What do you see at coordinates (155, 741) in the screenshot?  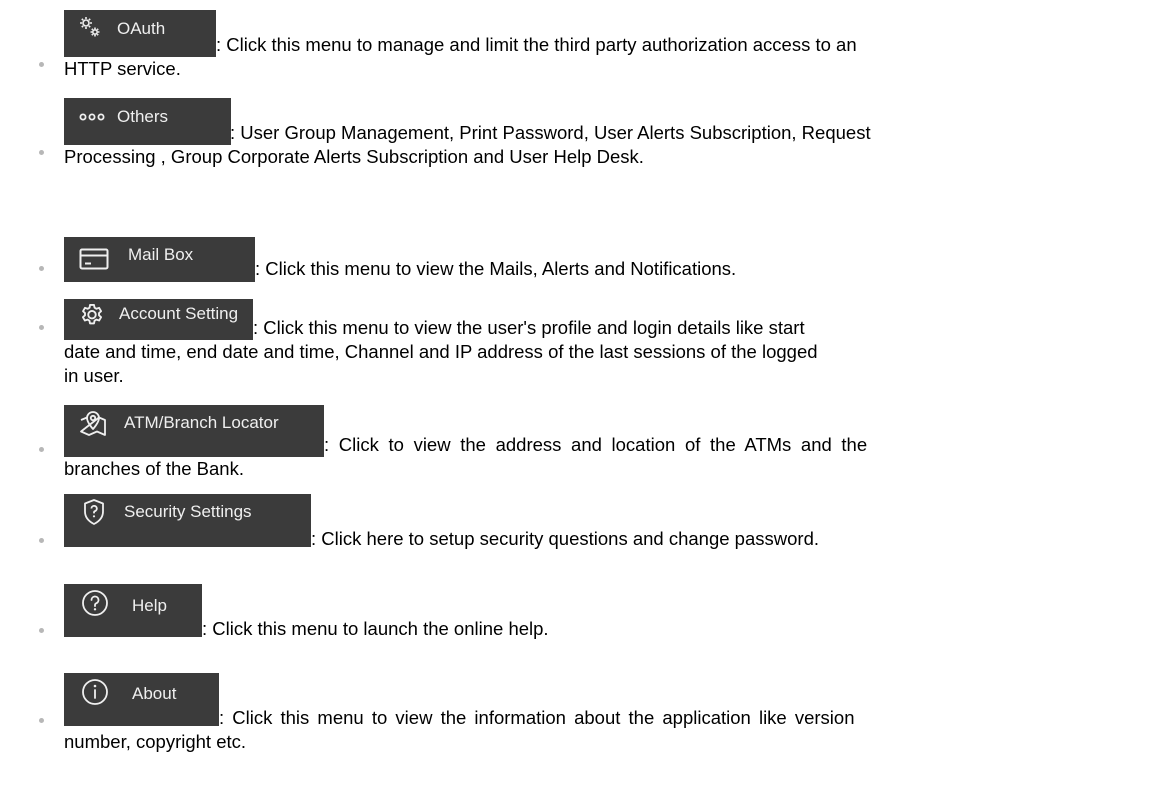 I see `desc-line: number, copyright etc.` at bounding box center [155, 741].